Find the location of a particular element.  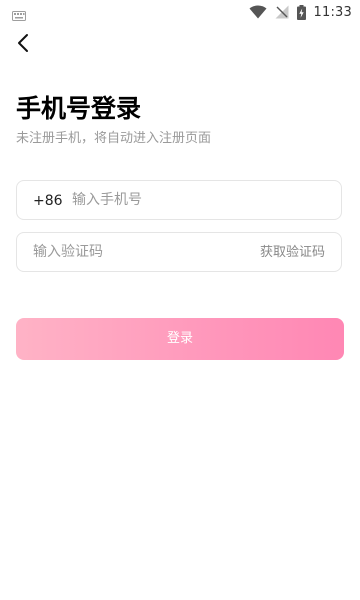

page-title: 手机号登录 is located at coordinates (79, 108).